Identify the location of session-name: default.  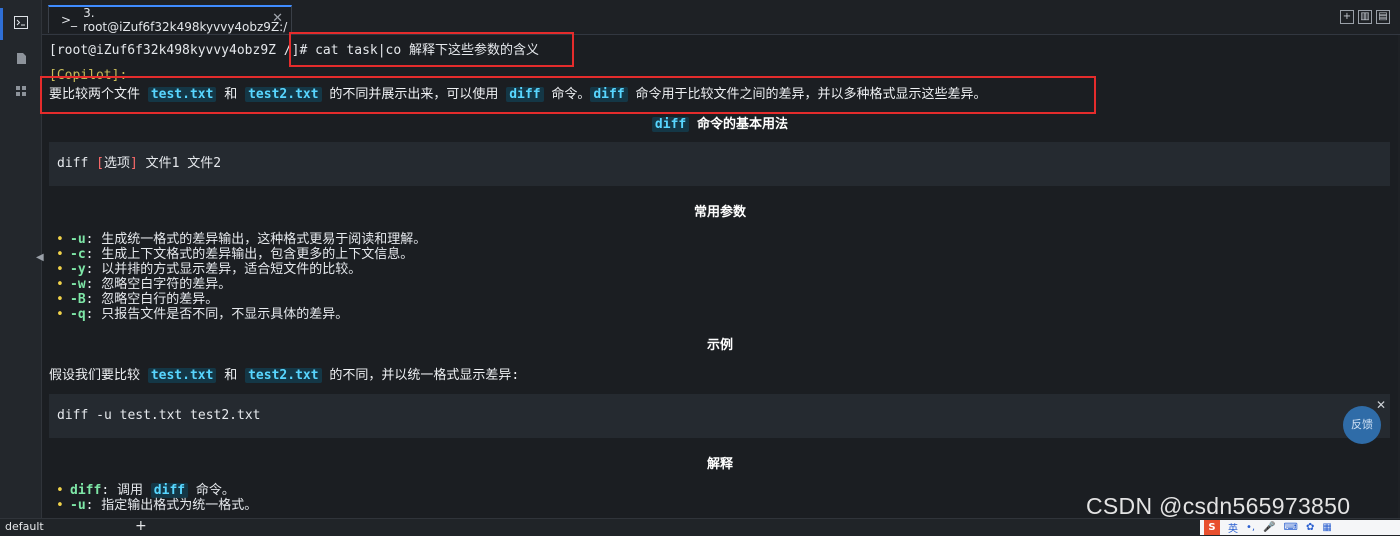
(24, 526).